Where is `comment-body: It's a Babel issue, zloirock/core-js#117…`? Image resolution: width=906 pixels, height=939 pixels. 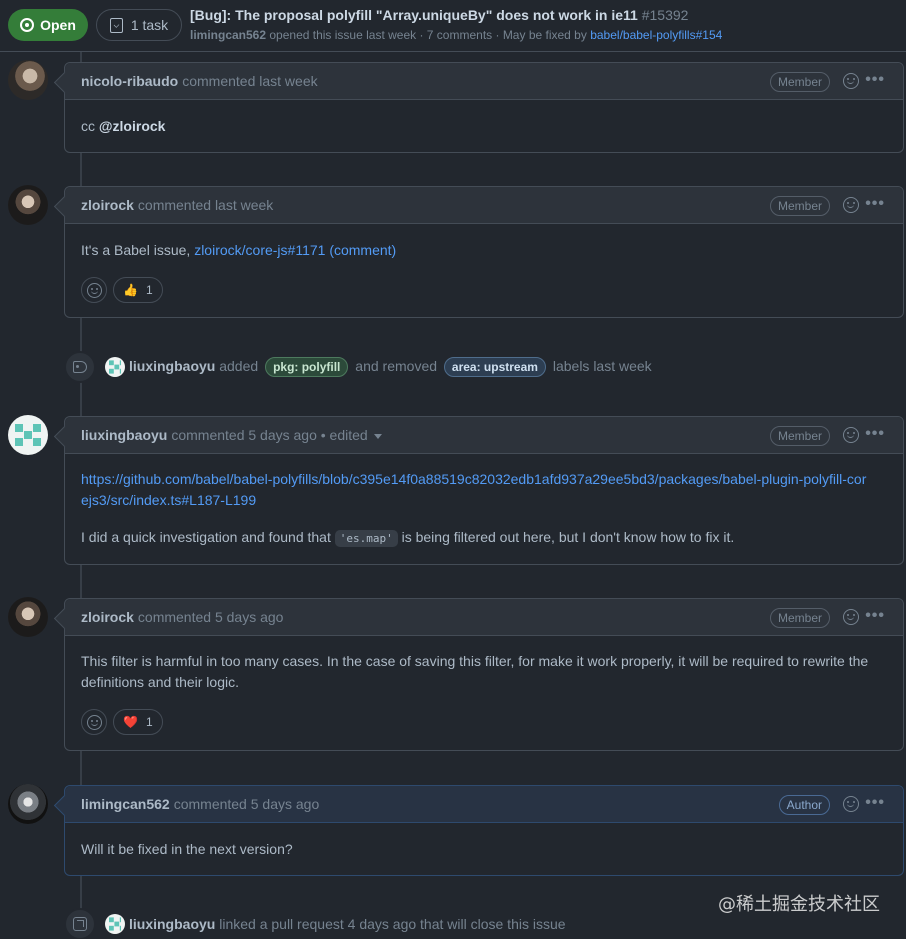
comment-body: It's a Babel issue, zloirock/core-js#117… is located at coordinates (484, 250).